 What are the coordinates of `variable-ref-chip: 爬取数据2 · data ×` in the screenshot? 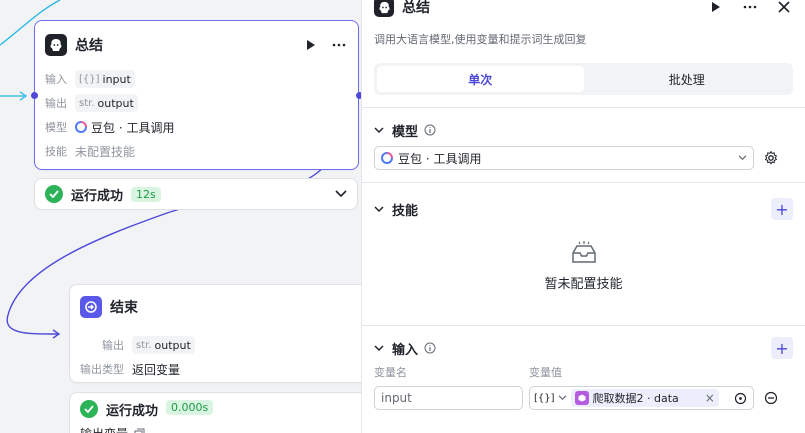 It's located at (644, 398).